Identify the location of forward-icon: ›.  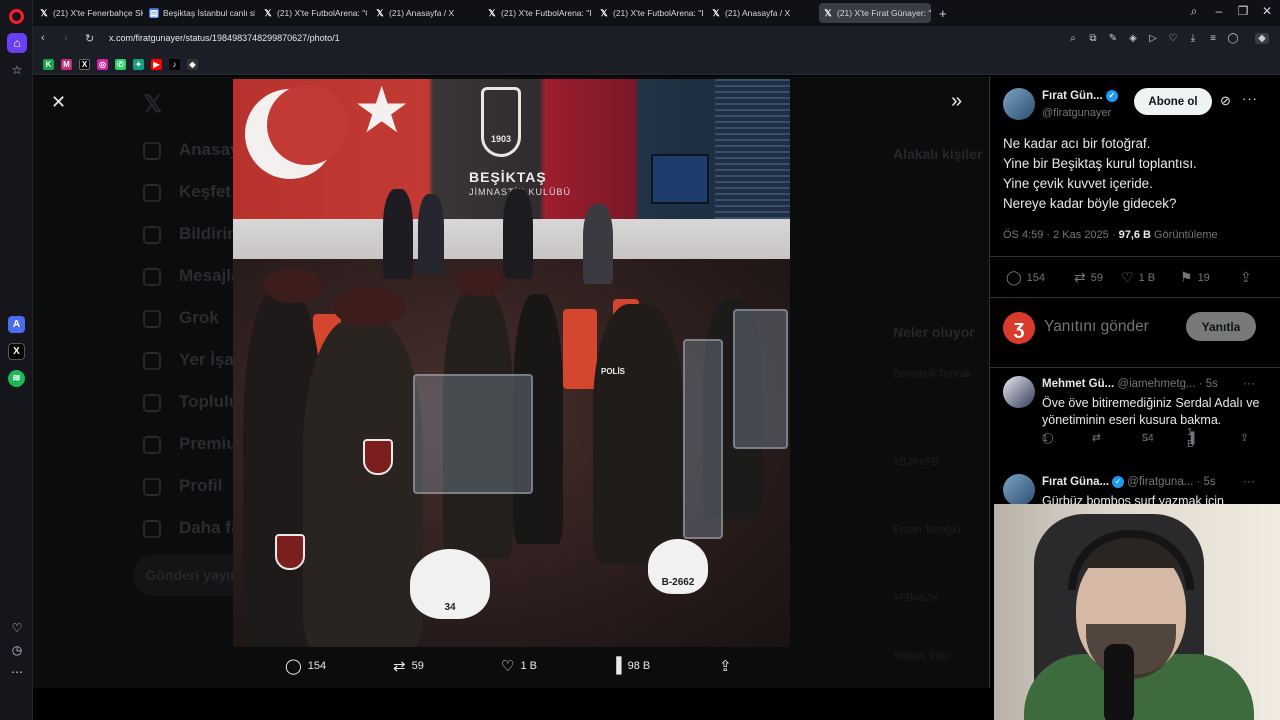
(66, 38).